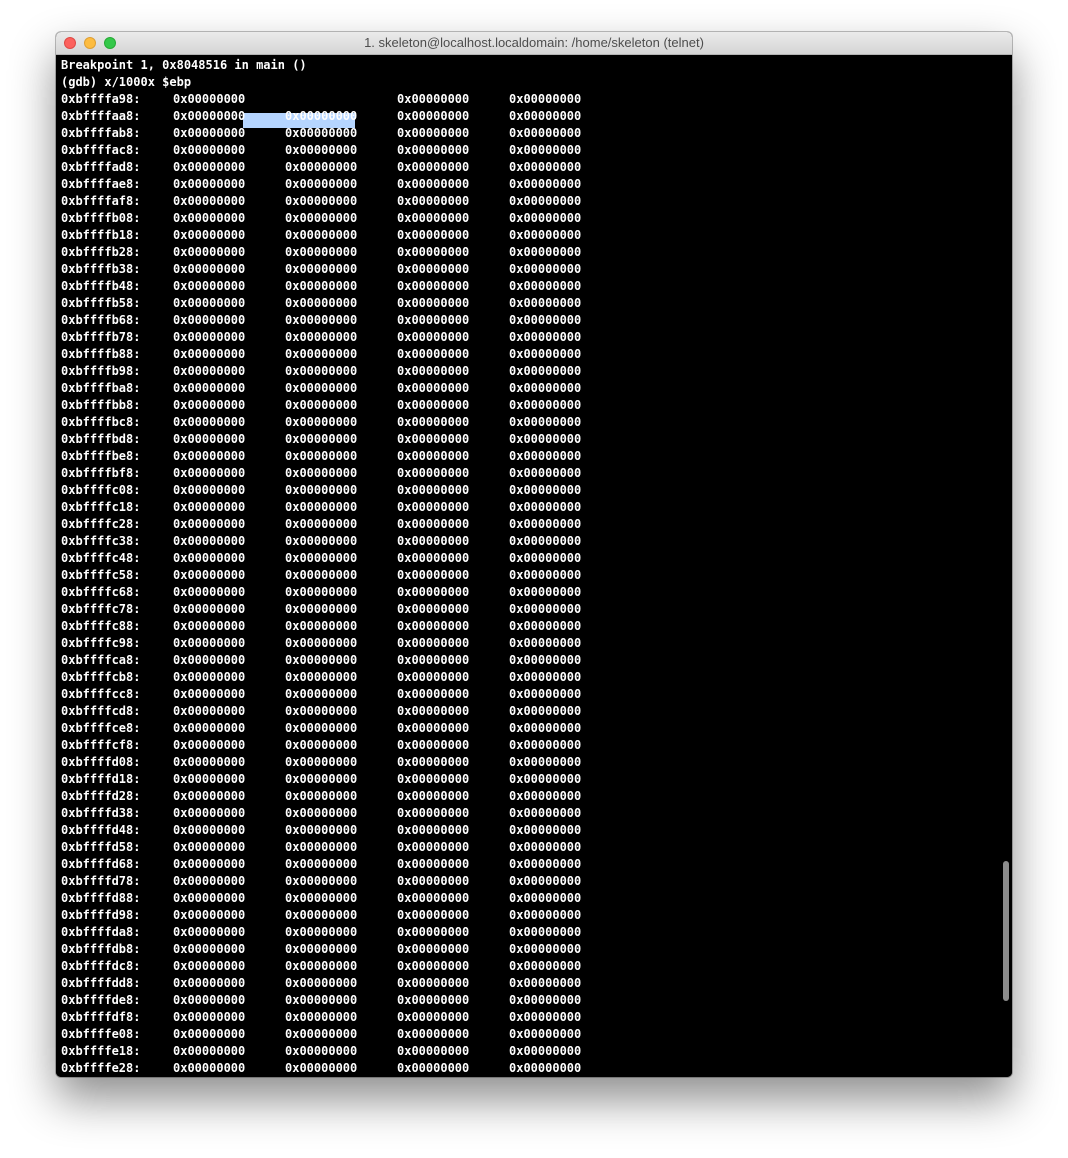  What do you see at coordinates (101, 745) in the screenshot?
I see `memory-address: 0xbffffcf8:` at bounding box center [101, 745].